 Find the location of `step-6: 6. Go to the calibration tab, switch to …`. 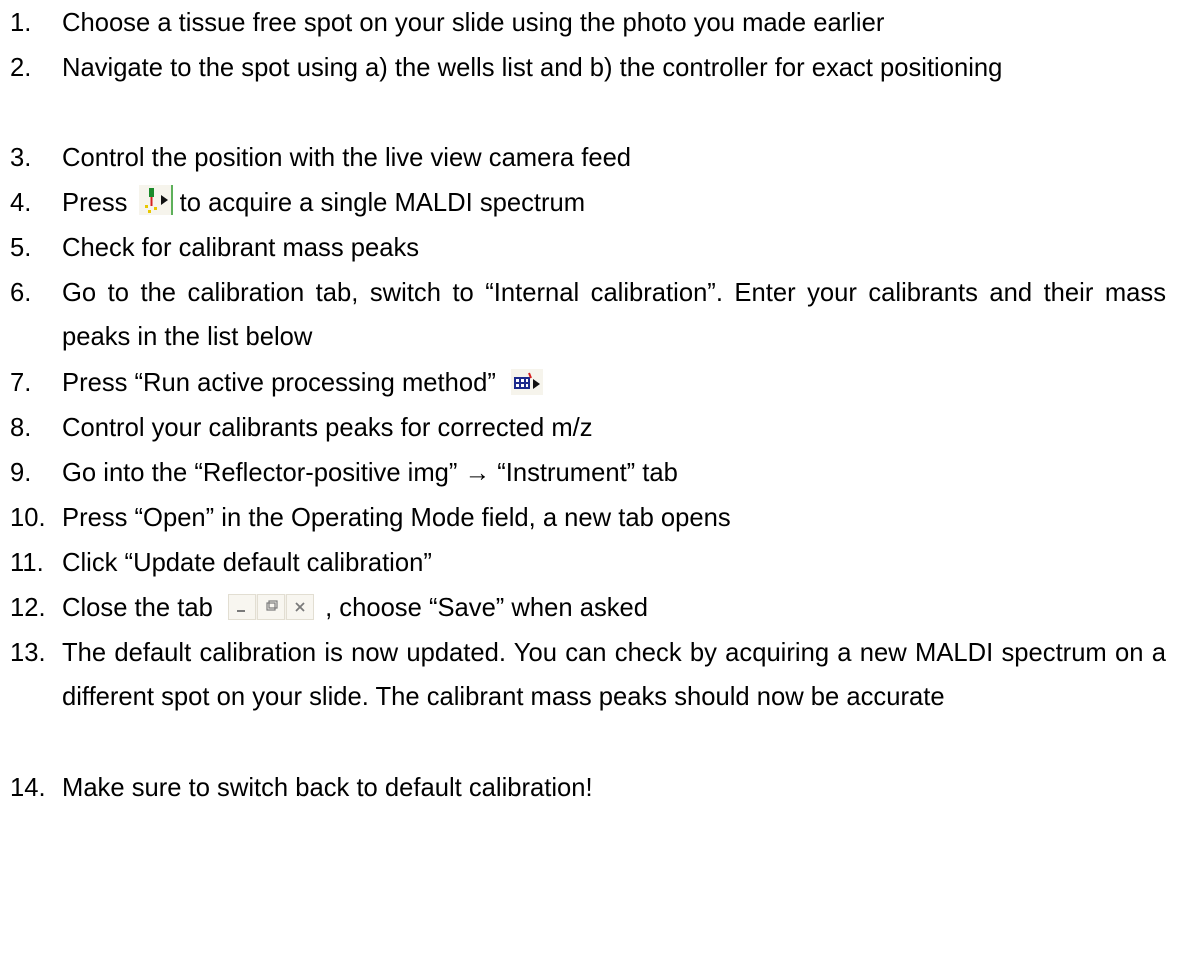

step-6: 6. Go to the calibration tab, switch to … is located at coordinates (592, 316).